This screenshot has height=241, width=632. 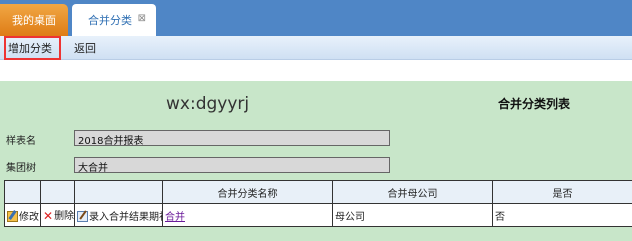 What do you see at coordinates (110, 20) in the screenshot?
I see `tab-merge-category-label: 合并分类` at bounding box center [110, 20].